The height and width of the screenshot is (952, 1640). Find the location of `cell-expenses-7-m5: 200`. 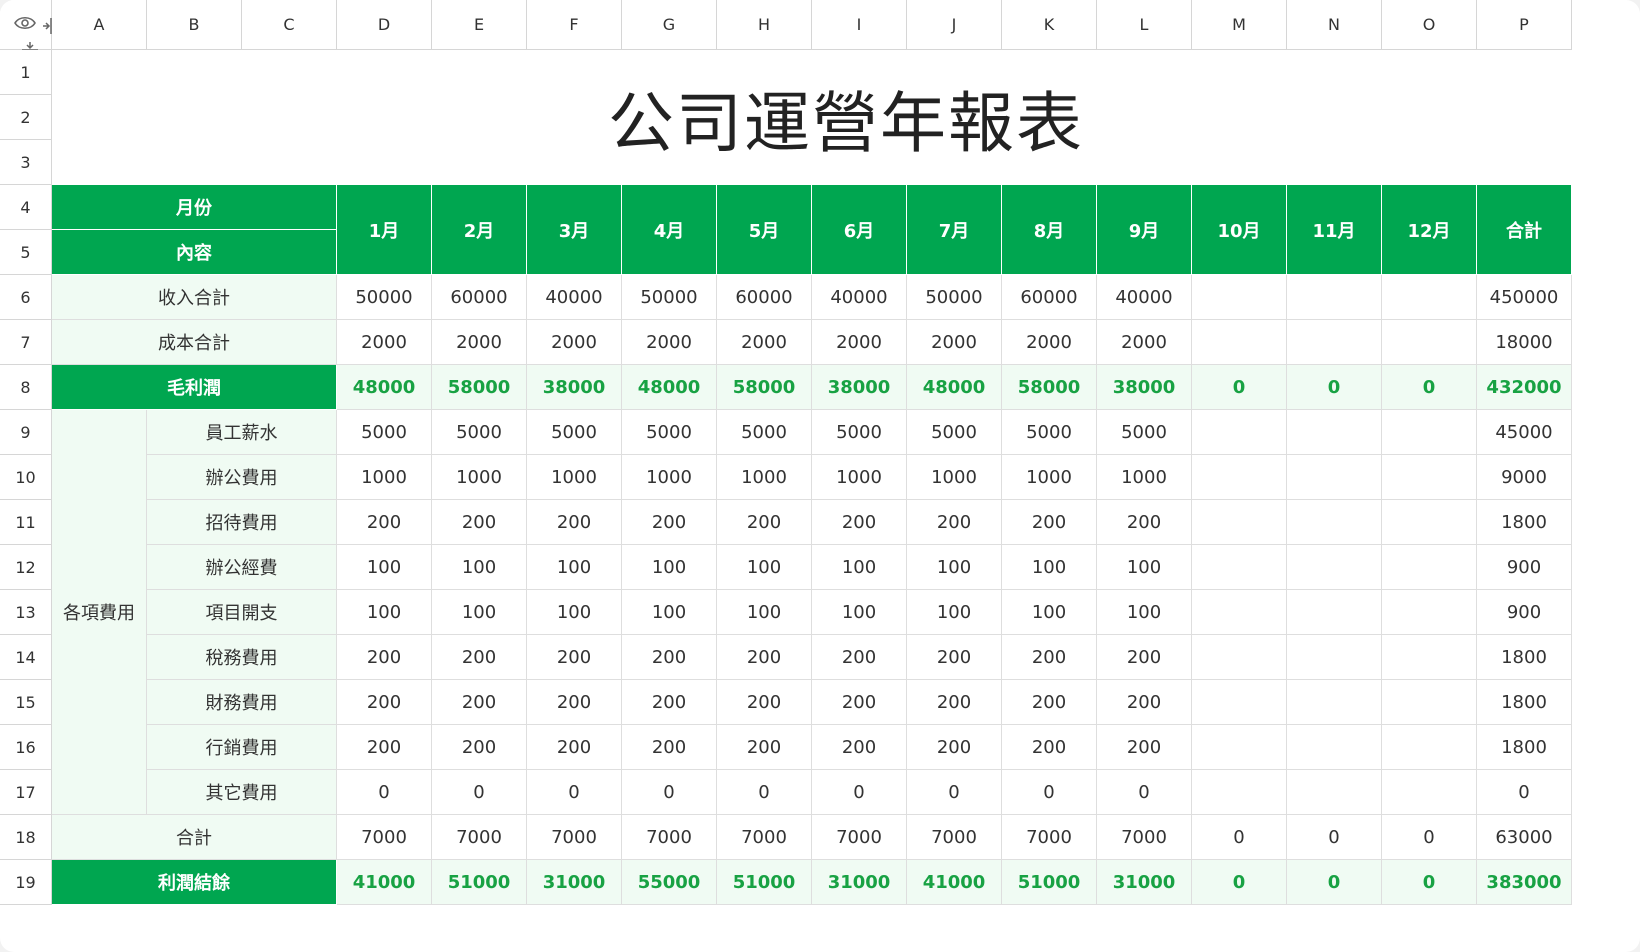

cell-expenses-7-m5: 200 is located at coordinates (764, 747).